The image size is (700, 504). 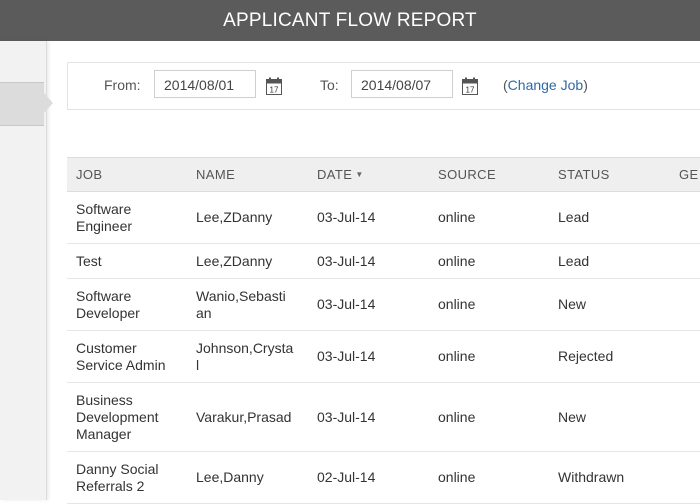 What do you see at coordinates (205, 84) in the screenshot?
I see `from-date-input: 2014/08/01` at bounding box center [205, 84].